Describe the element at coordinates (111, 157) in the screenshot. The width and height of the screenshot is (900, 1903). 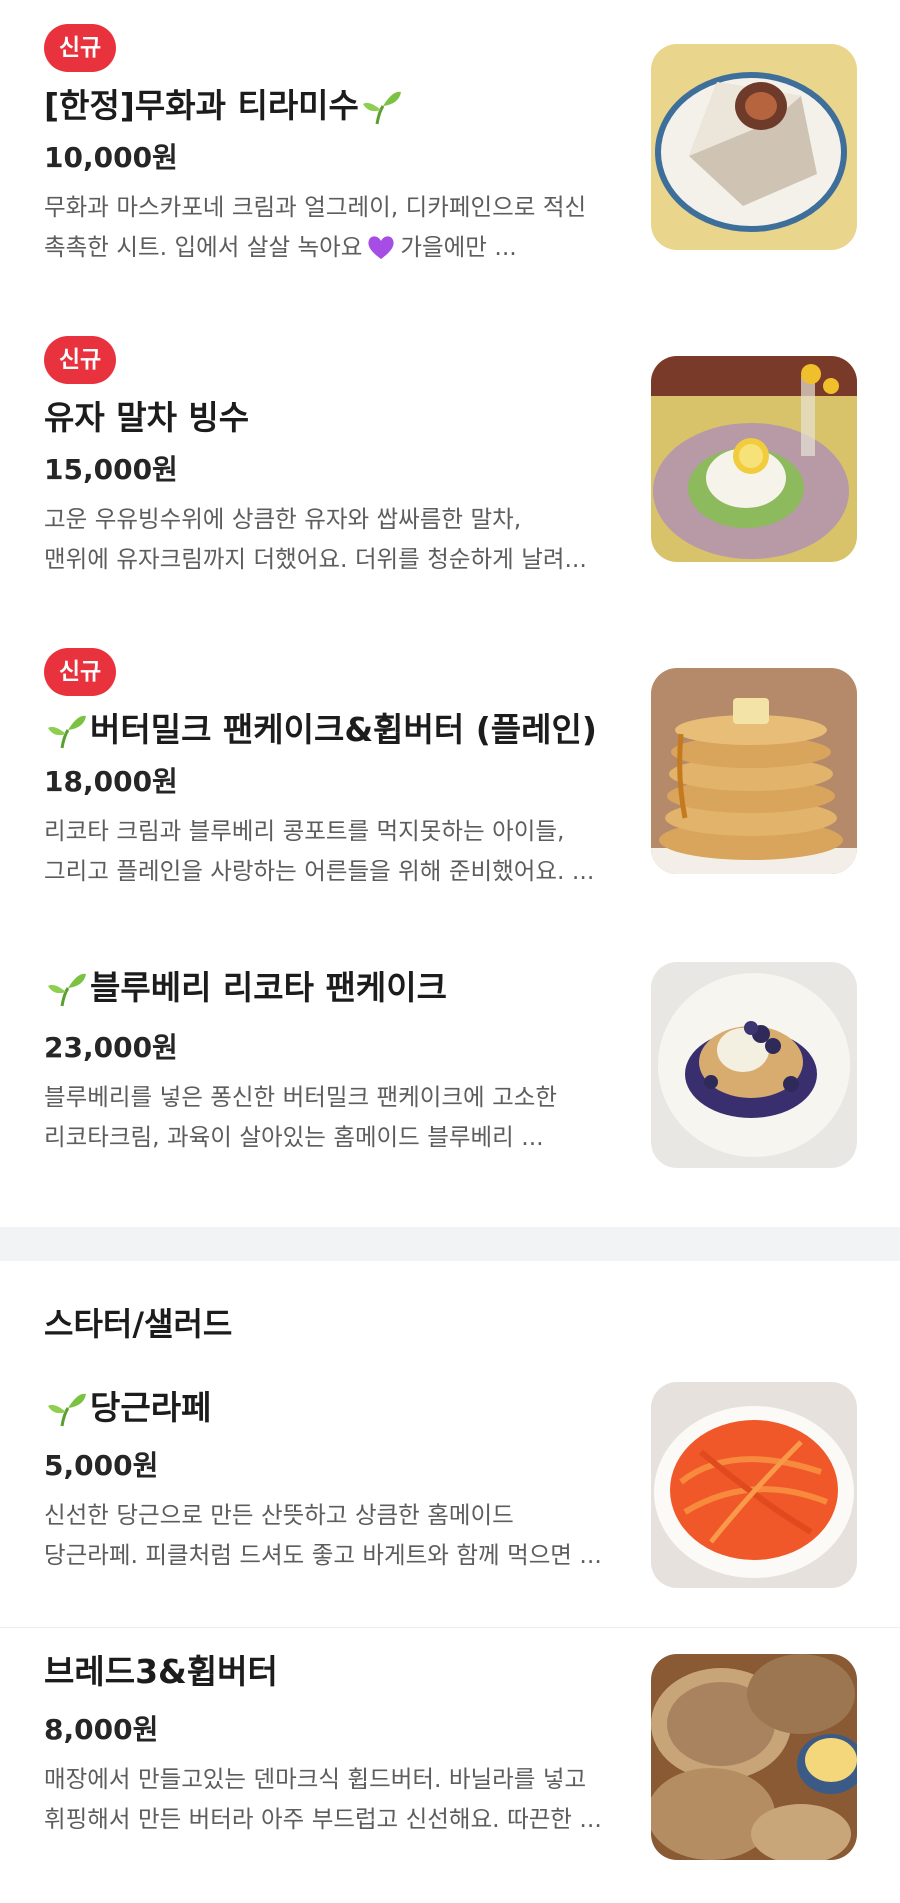
I see `menu-item-price: 10,000원` at that location.